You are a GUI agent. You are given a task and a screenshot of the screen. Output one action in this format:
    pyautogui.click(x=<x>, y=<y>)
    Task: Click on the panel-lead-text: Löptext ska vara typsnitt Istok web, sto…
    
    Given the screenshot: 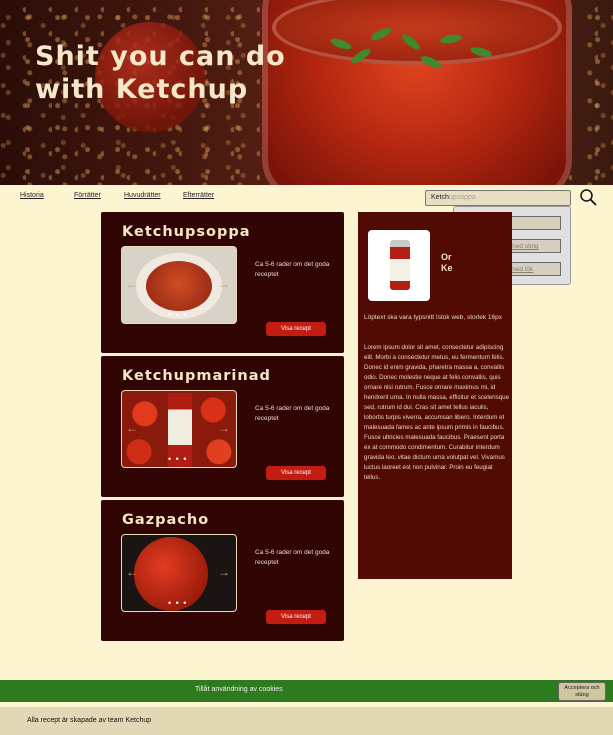 What is the action you would take?
    pyautogui.click(x=433, y=317)
    